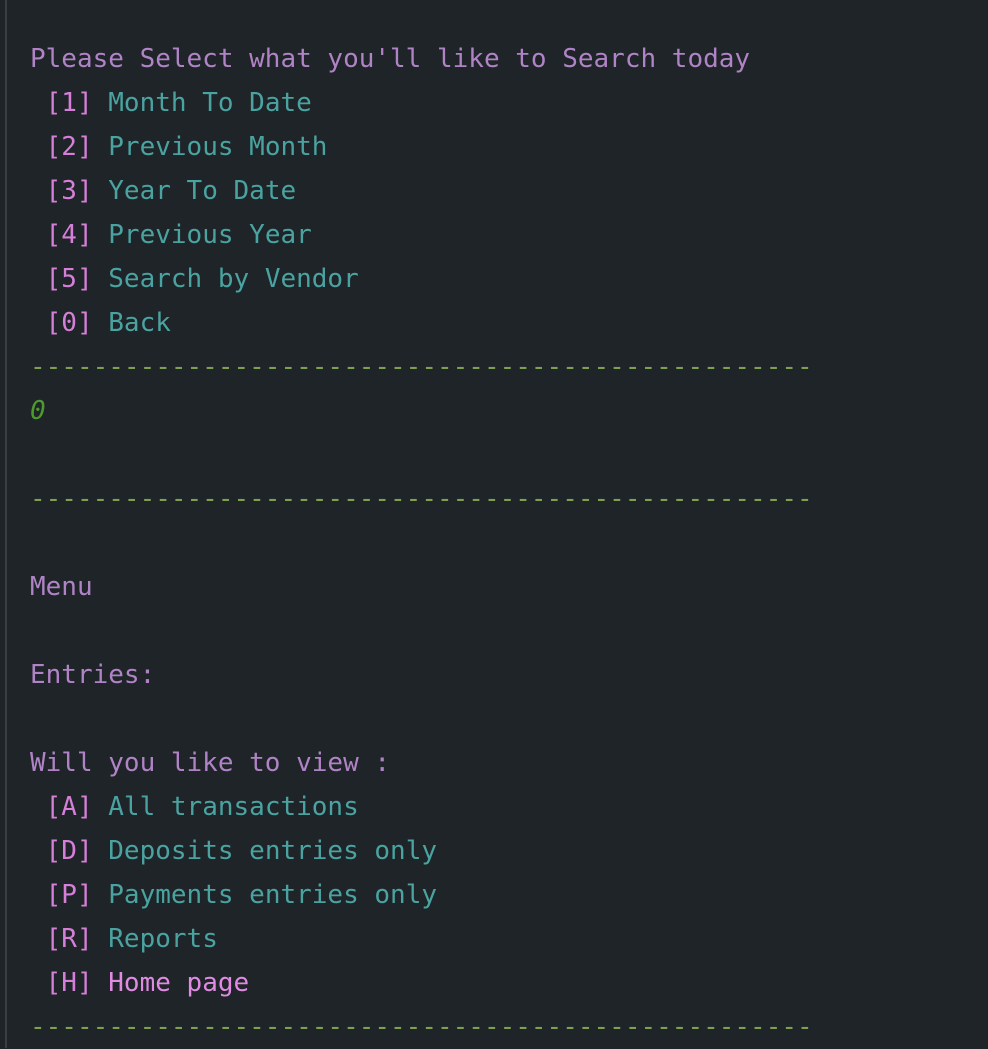 Image resolution: width=988 pixels, height=1049 pixels. I want to click on option-key: [4], so click(69, 235).